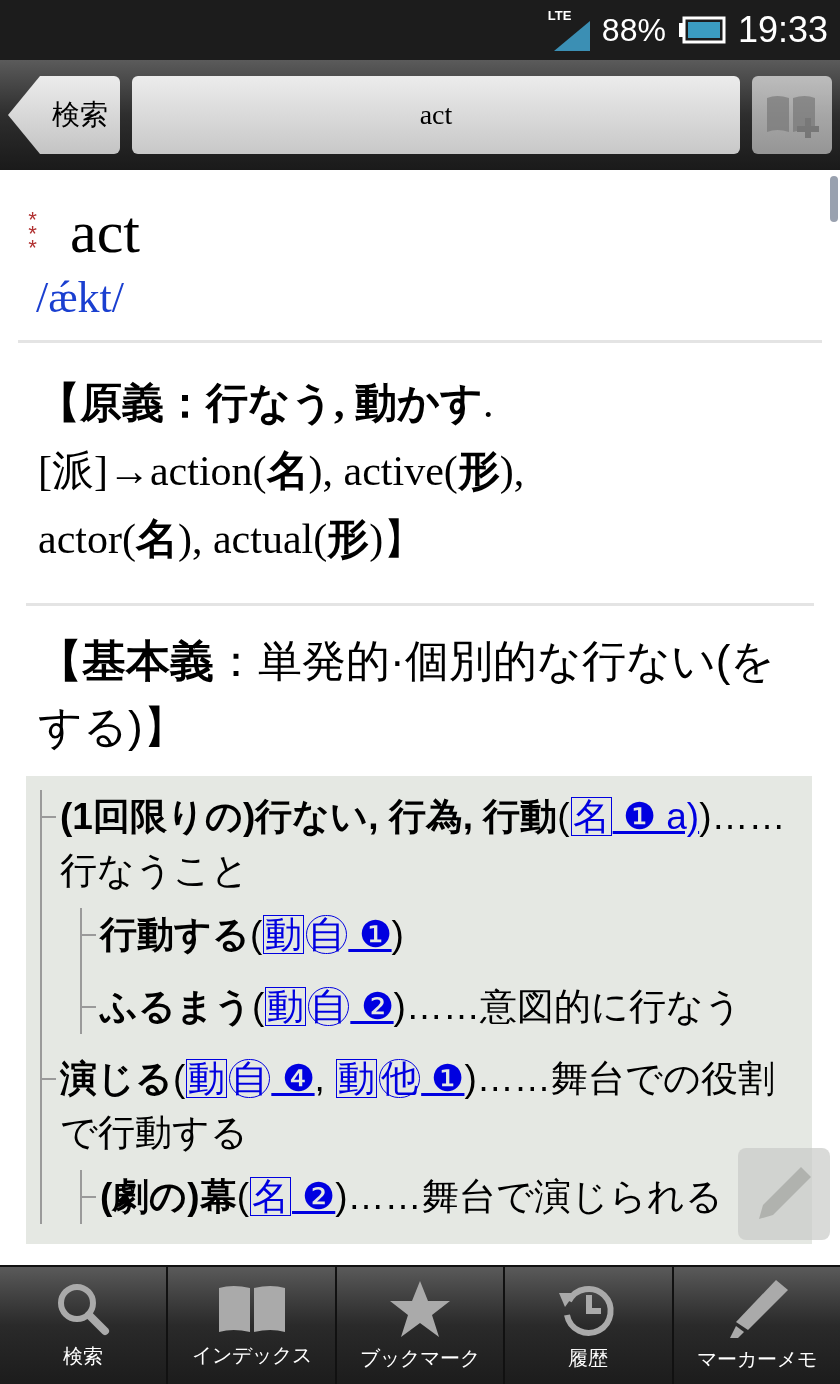 The width and height of the screenshot is (840, 1384). Describe the element at coordinates (420, 1325) in the screenshot. I see `tab-bar-button: ブックマーク` at that location.